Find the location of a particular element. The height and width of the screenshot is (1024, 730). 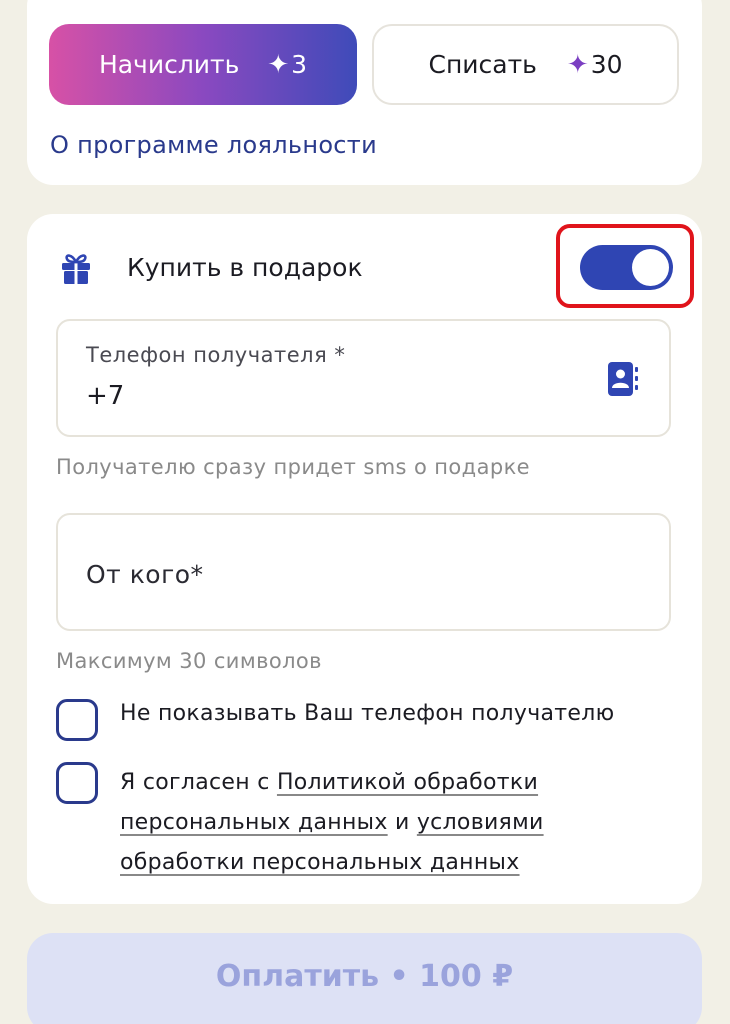

recipient-phone-field: Телефон получателя * +7 is located at coordinates (363, 378).